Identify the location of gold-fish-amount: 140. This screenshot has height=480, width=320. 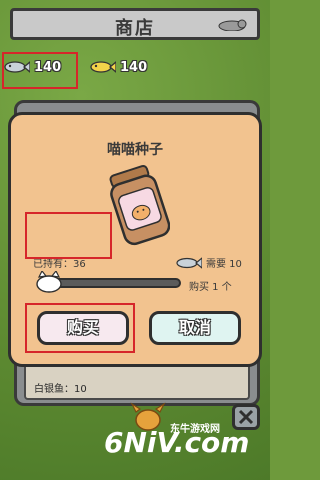
(134, 67).